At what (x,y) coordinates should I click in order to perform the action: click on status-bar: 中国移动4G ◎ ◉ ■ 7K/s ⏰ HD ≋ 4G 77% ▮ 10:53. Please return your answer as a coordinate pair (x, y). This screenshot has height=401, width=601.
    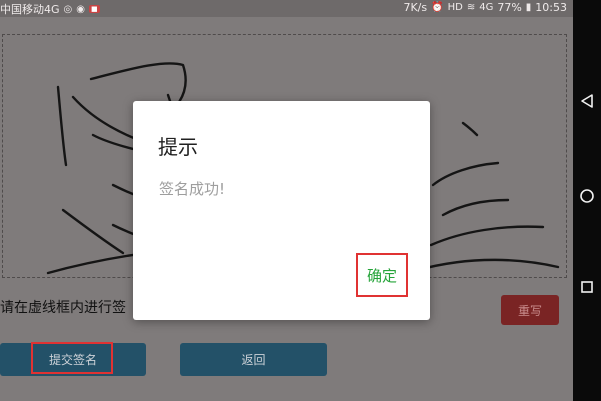
    Looking at the image, I should click on (286, 8).